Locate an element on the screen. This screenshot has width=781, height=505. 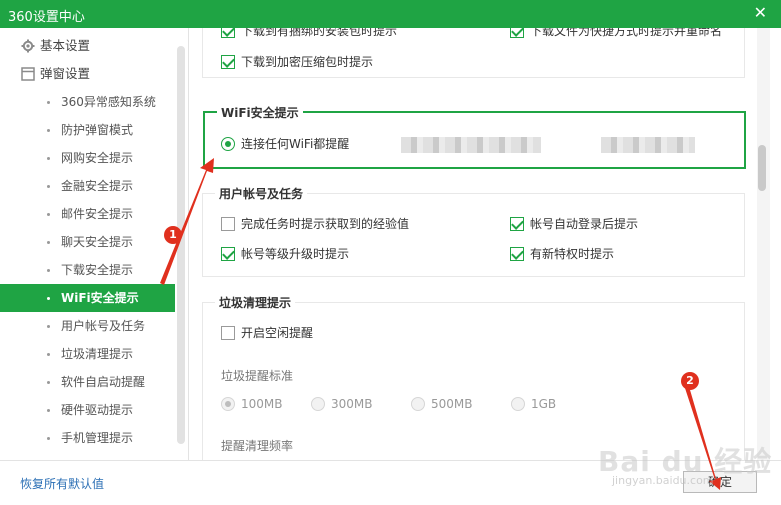
main-scrollbar-thumb is located at coordinates (762, 168).